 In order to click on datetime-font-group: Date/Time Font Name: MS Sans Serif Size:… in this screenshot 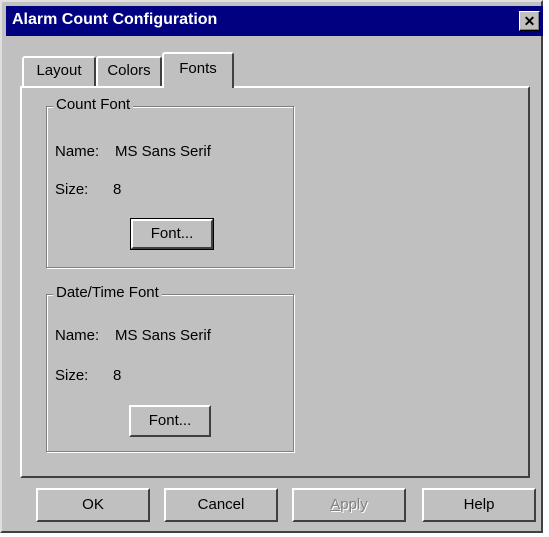, I will do `click(170, 368)`.